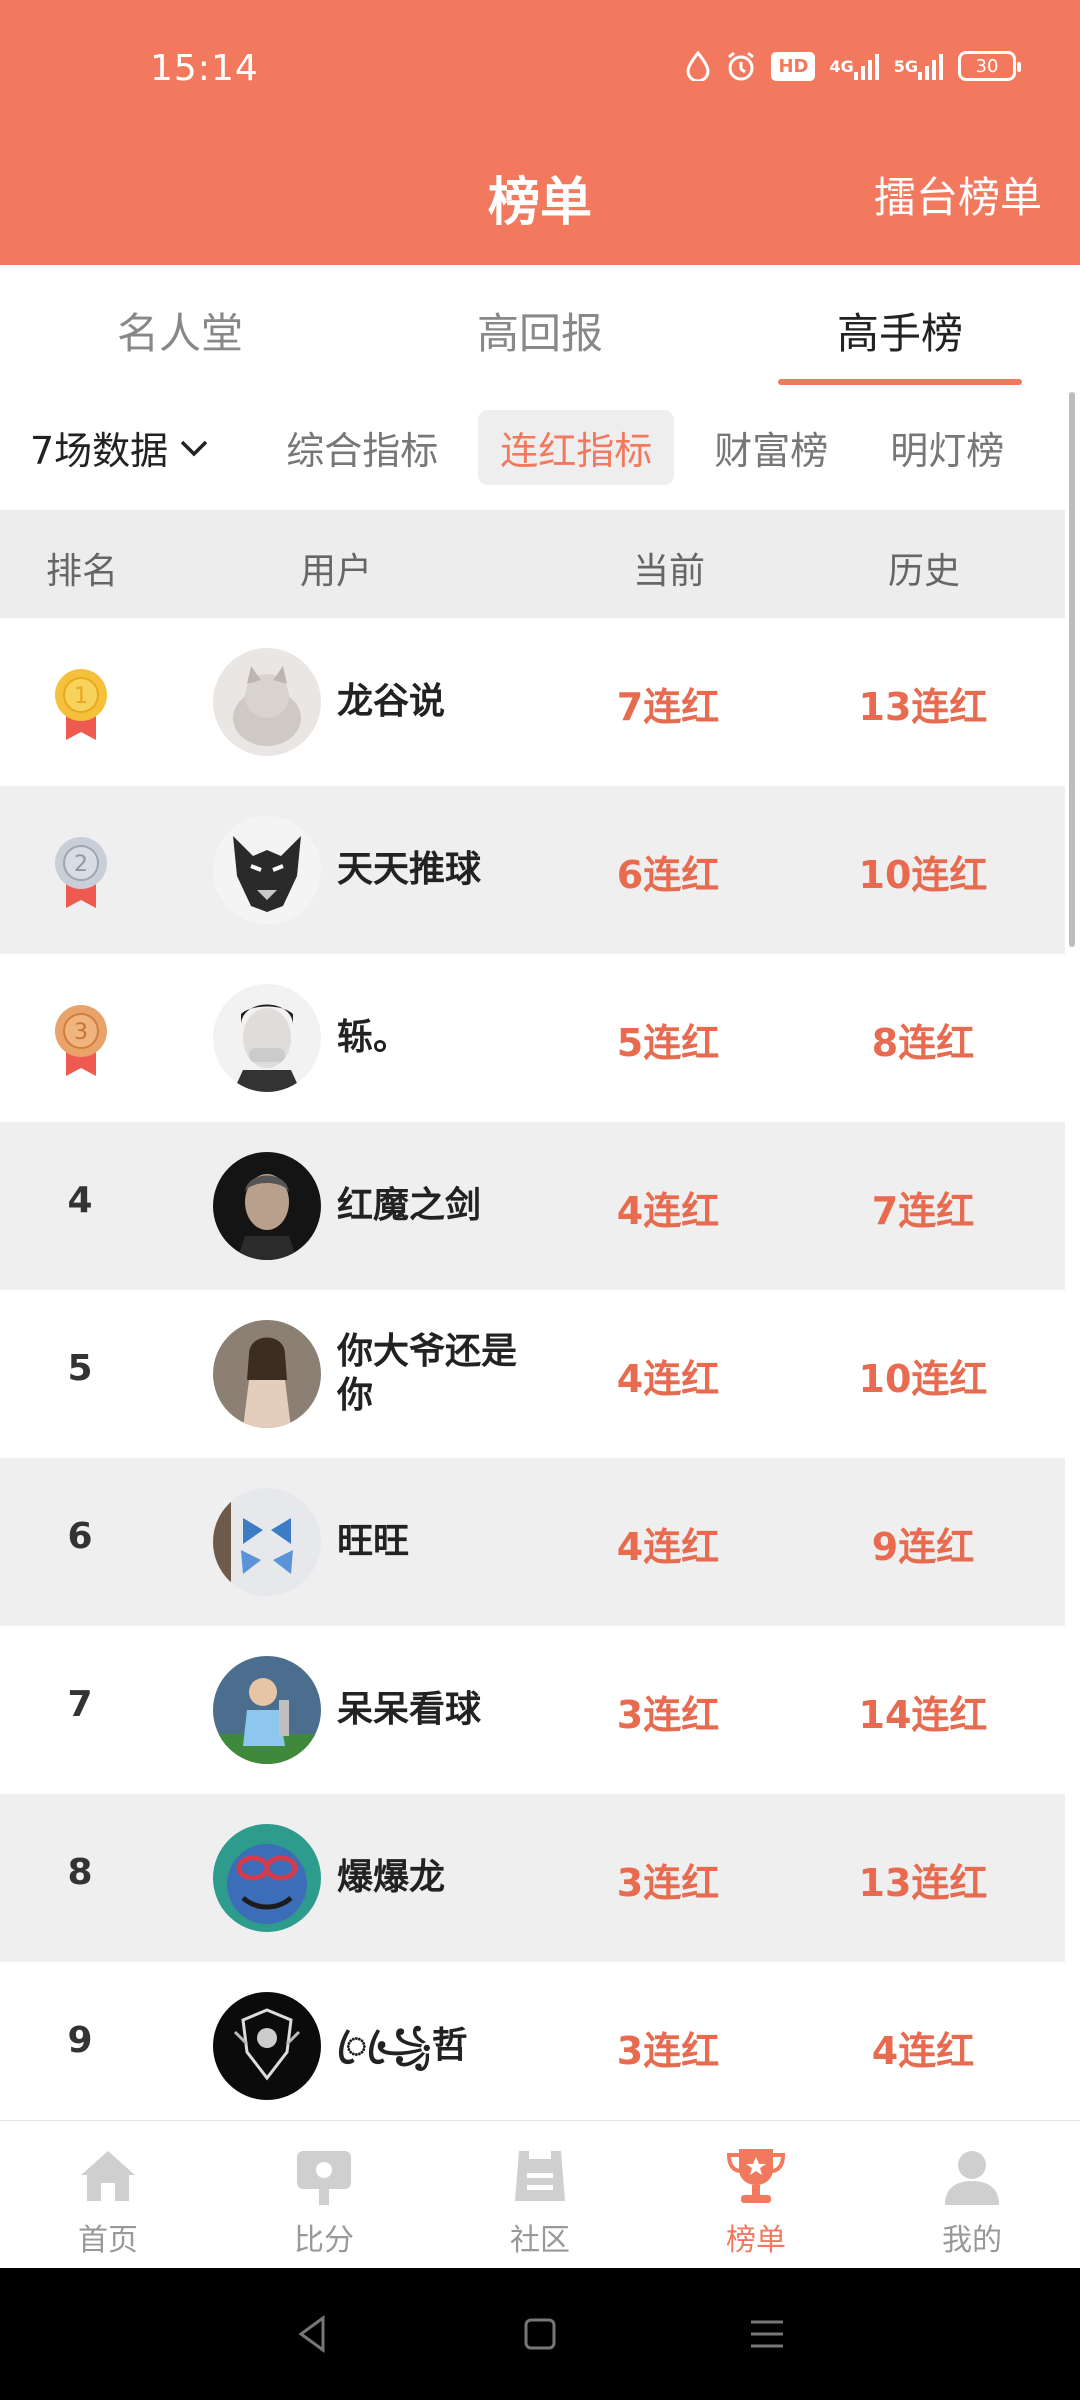 The image size is (1080, 2400). I want to click on battery-icon: 30, so click(989, 66).